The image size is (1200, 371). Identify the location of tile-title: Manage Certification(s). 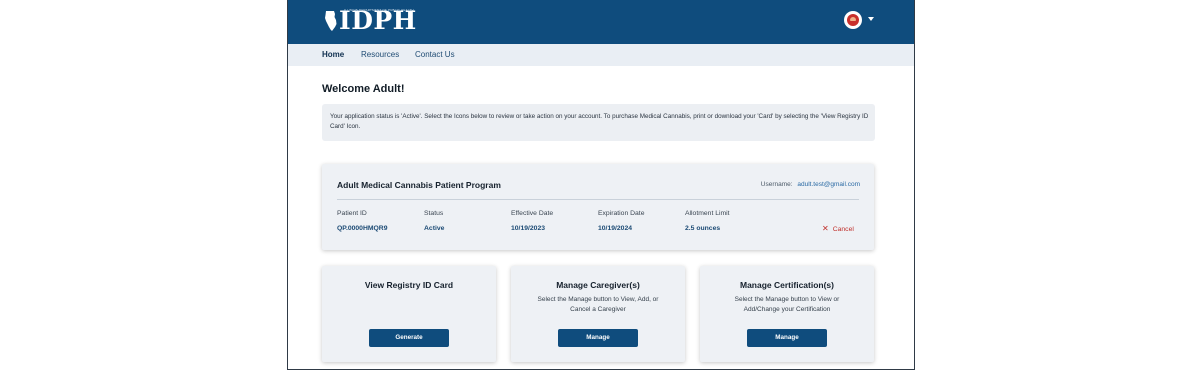
(787, 285).